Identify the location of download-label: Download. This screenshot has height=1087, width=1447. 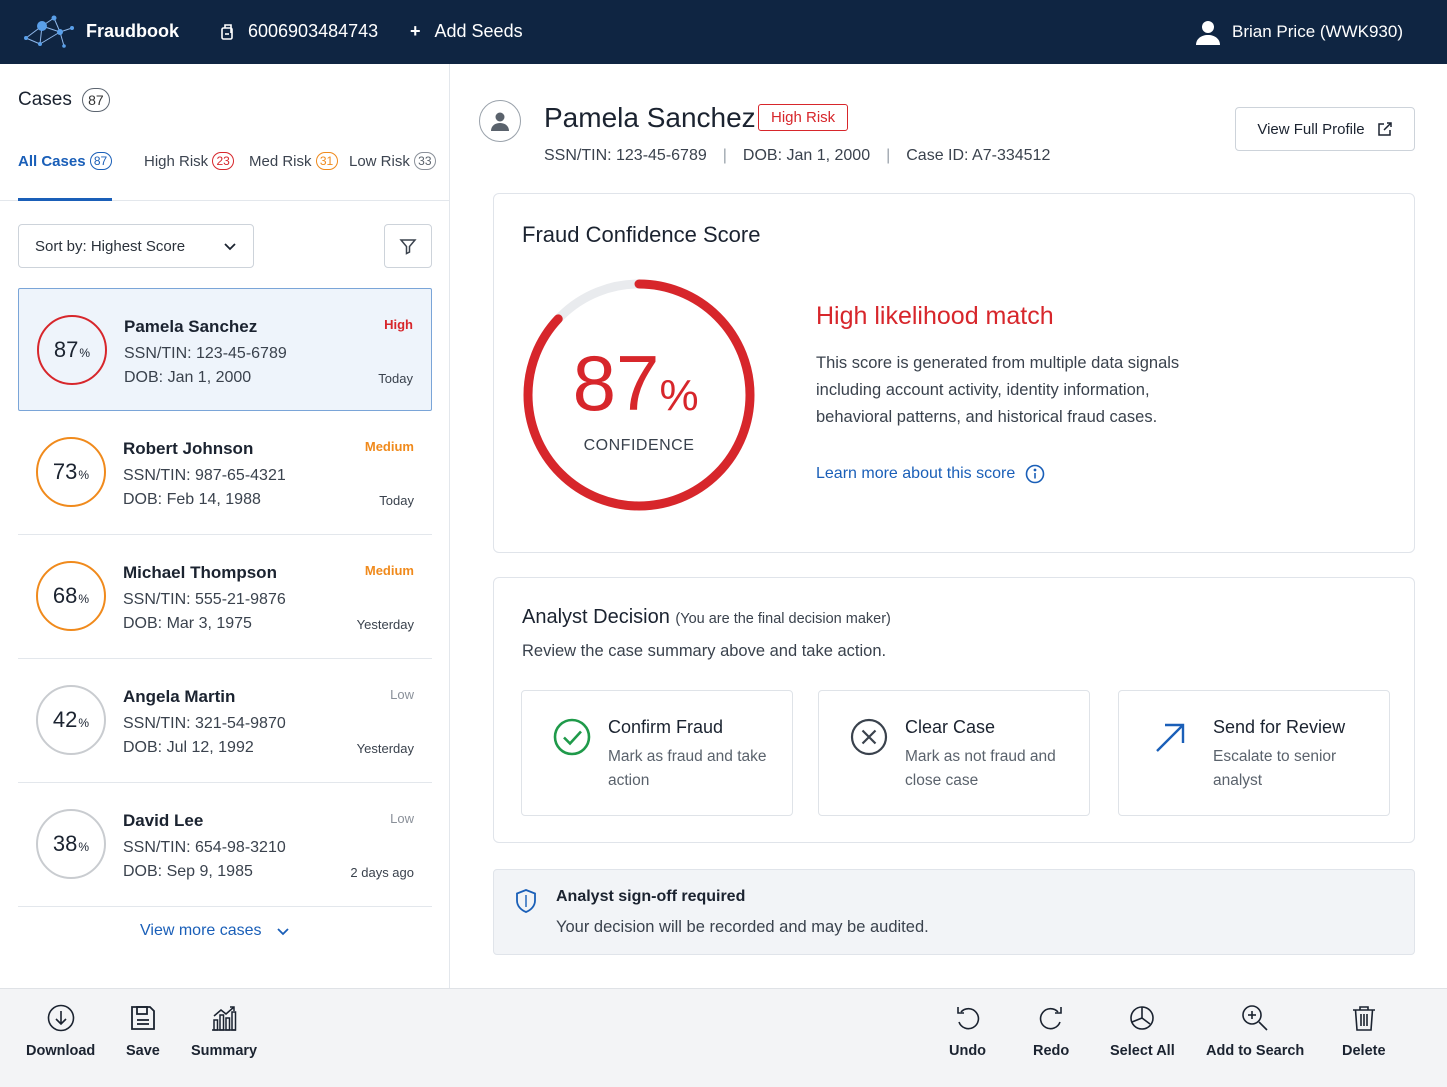
(61, 1051).